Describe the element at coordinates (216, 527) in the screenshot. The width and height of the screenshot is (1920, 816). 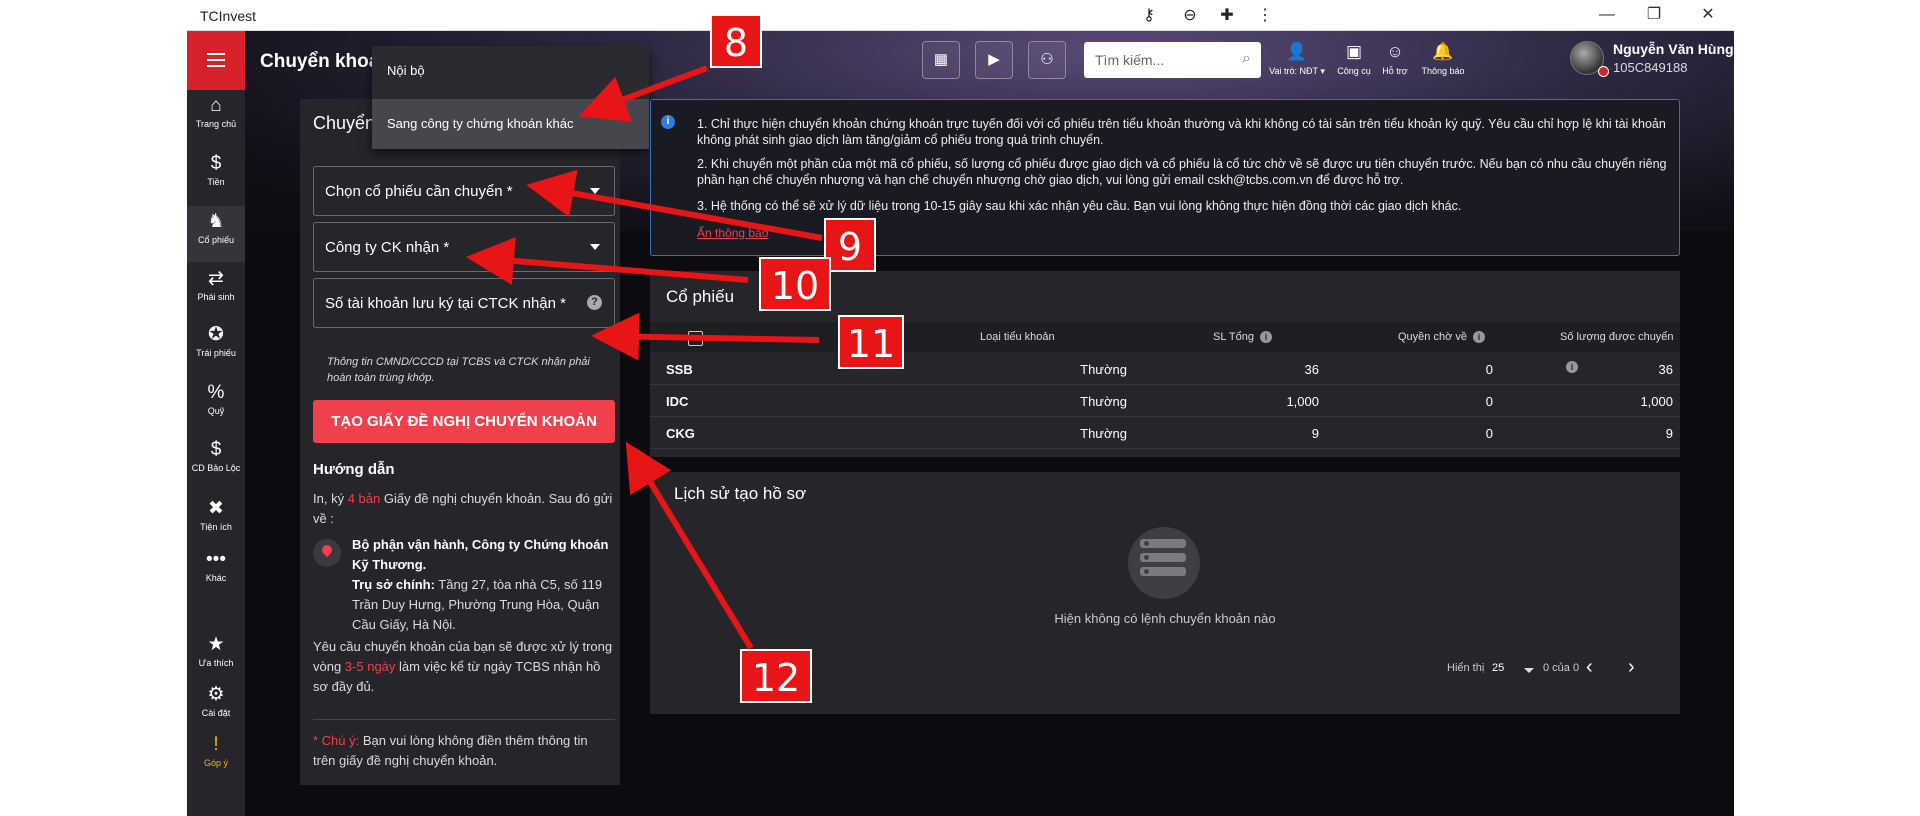
I see `sidebar-item-label: Tiện ích` at that location.